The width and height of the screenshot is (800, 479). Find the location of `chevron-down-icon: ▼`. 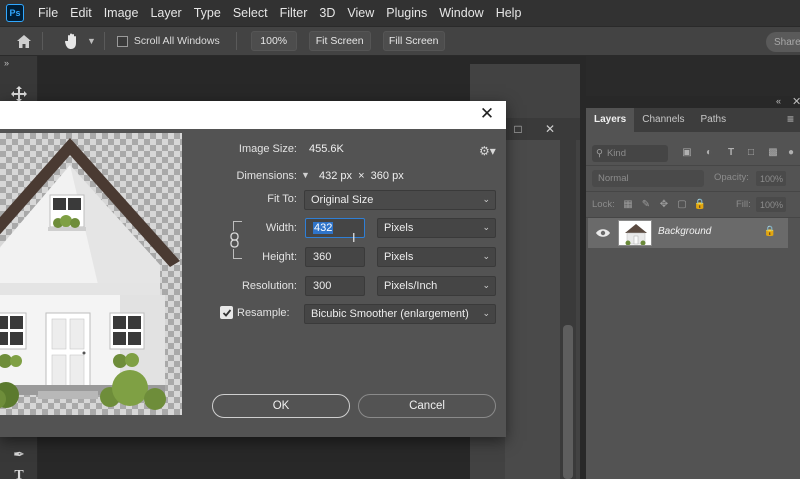

chevron-down-icon: ▼ is located at coordinates (91, 41).